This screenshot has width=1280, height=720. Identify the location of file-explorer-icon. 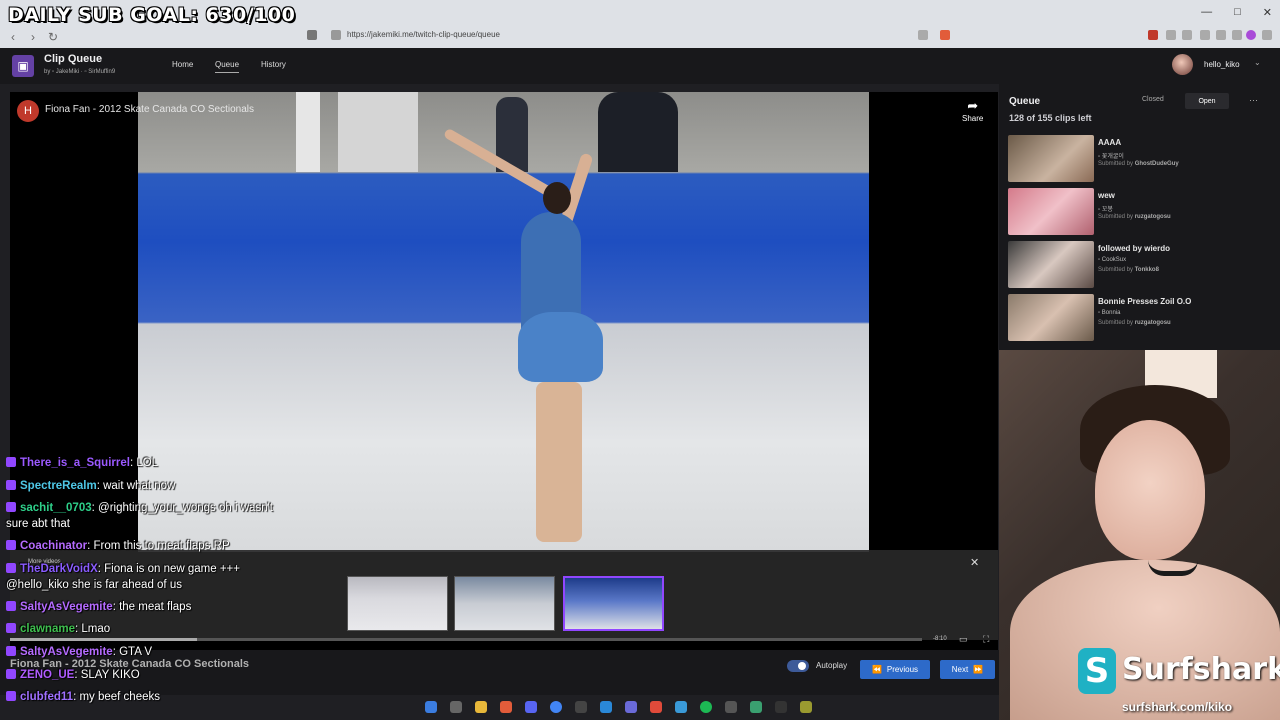
(481, 707).